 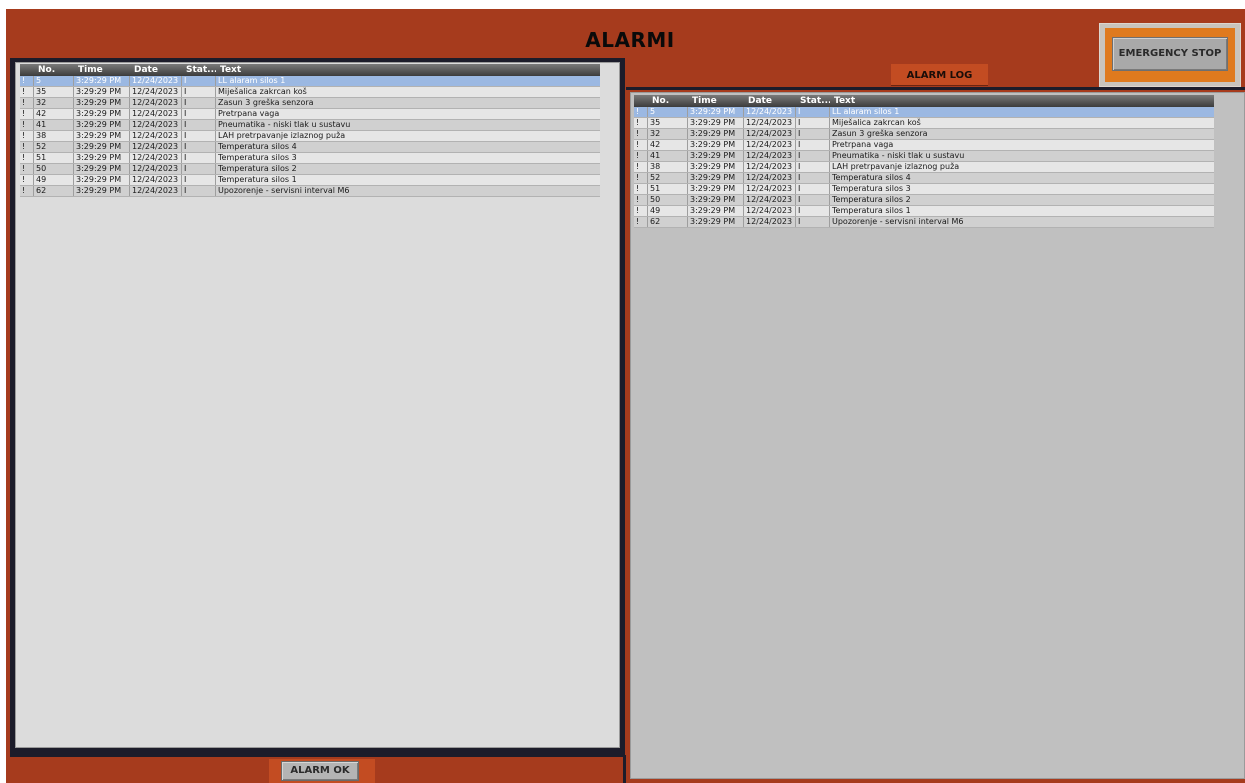 I want to click on alarm-ok-button: ALARM OK, so click(x=320, y=771).